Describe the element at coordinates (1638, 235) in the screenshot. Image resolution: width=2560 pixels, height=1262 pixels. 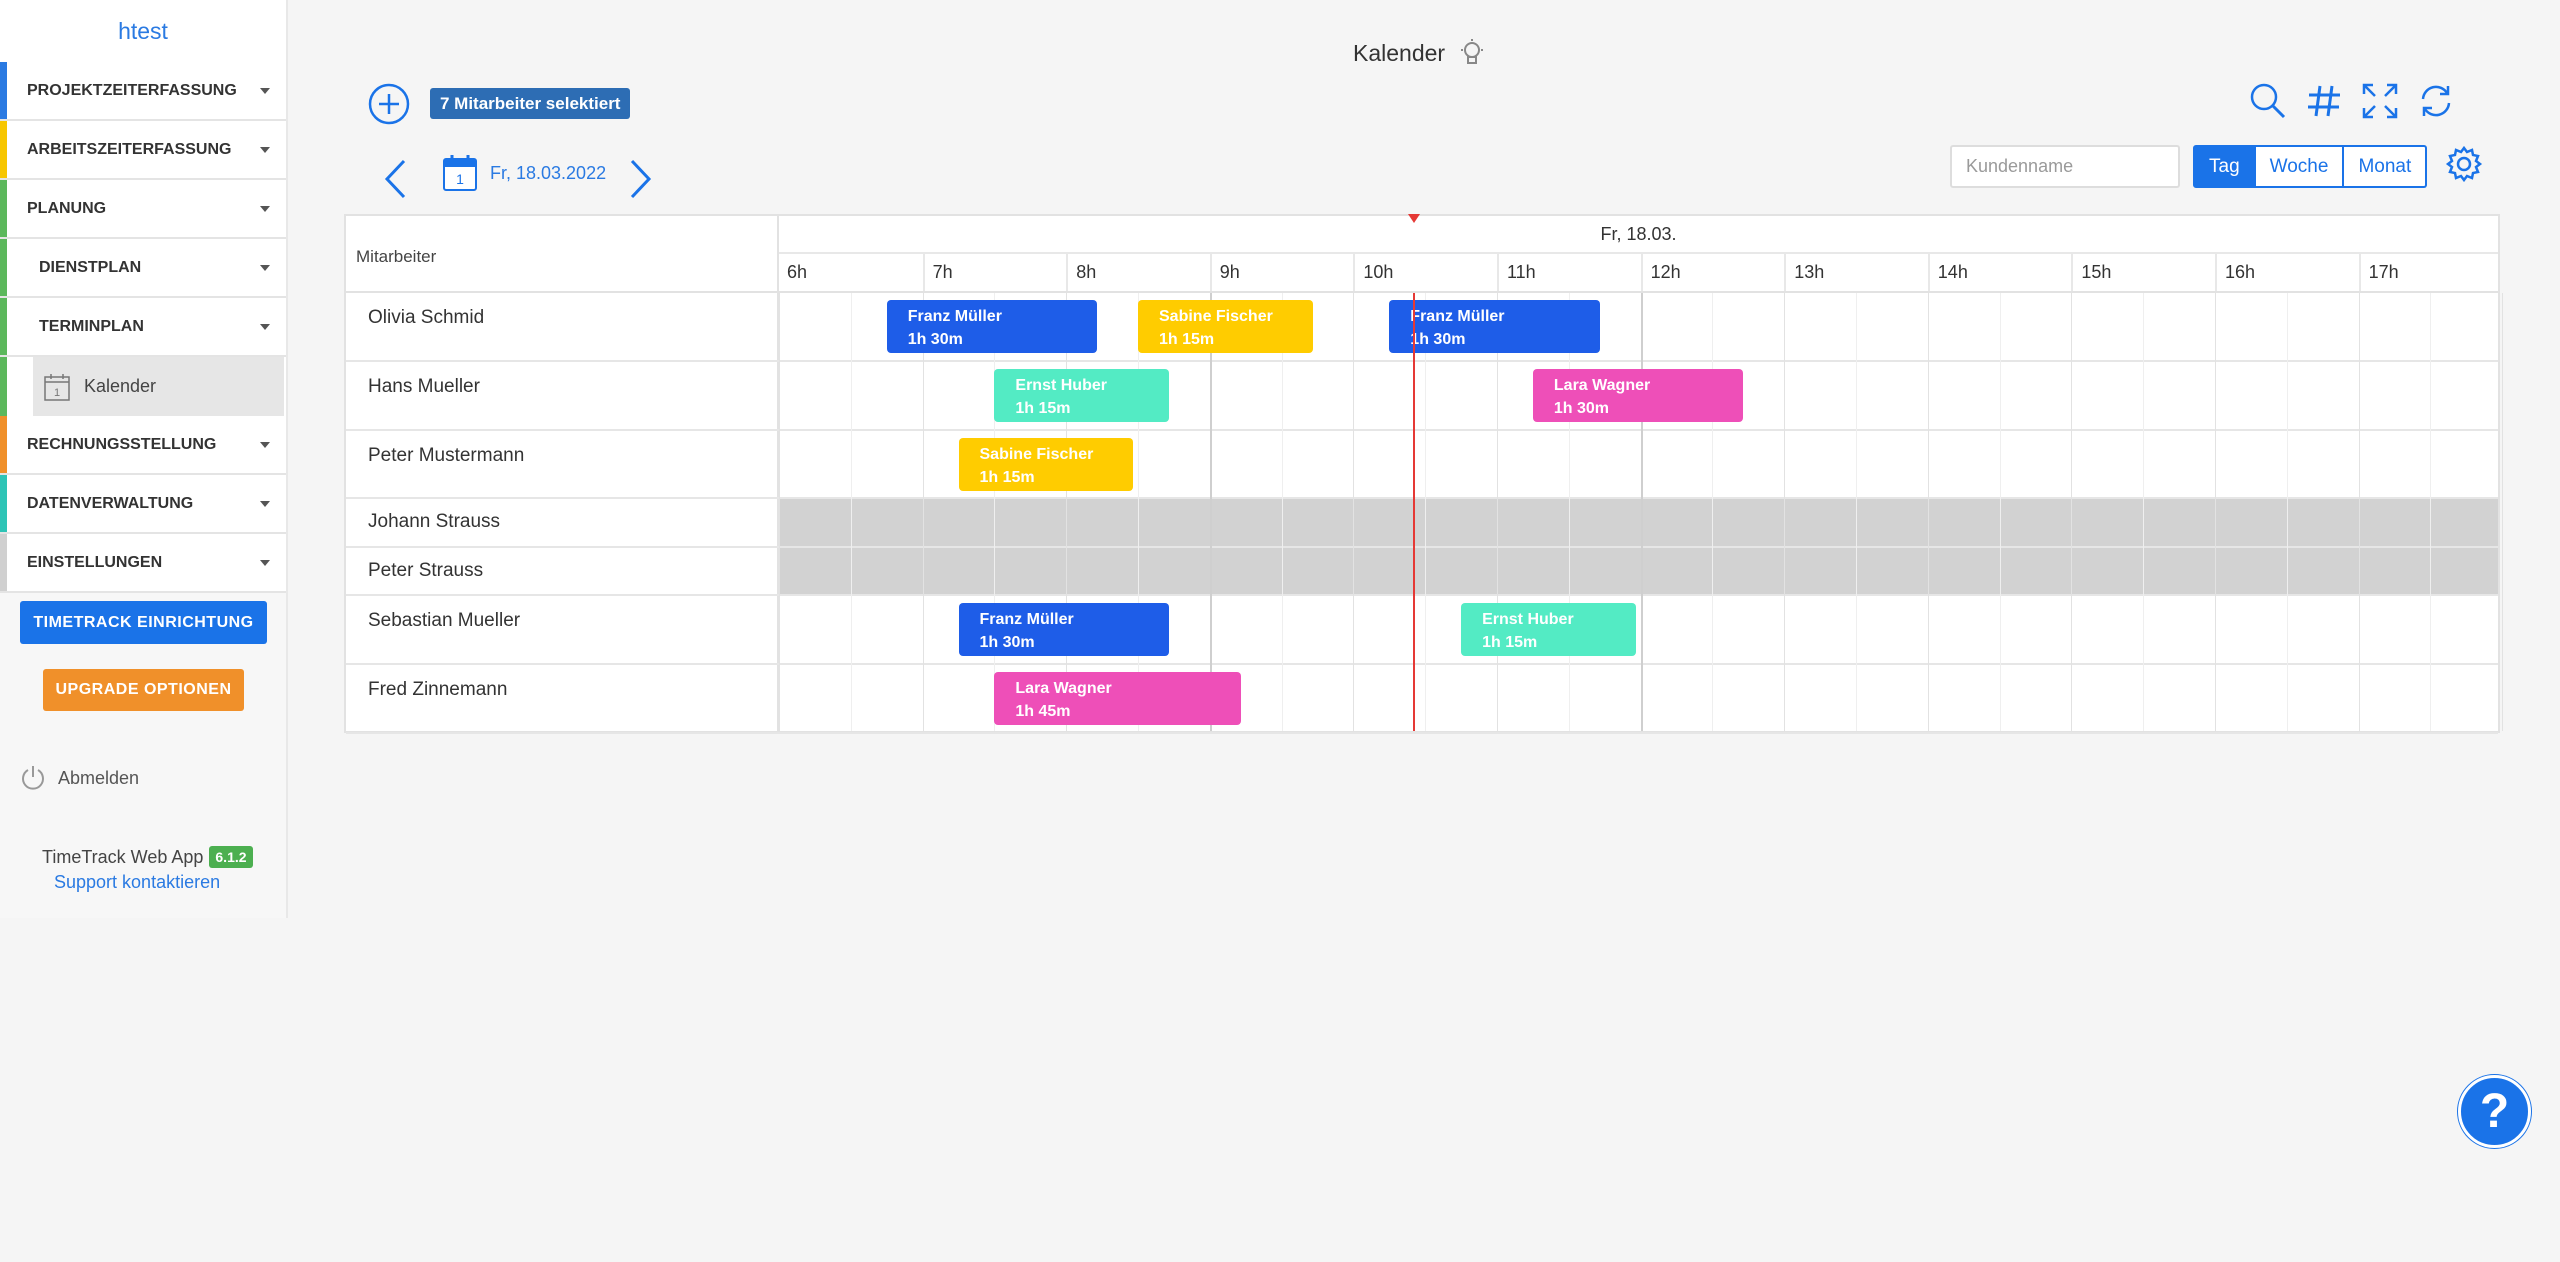
I see `day-header: Fr, 18.03.` at that location.